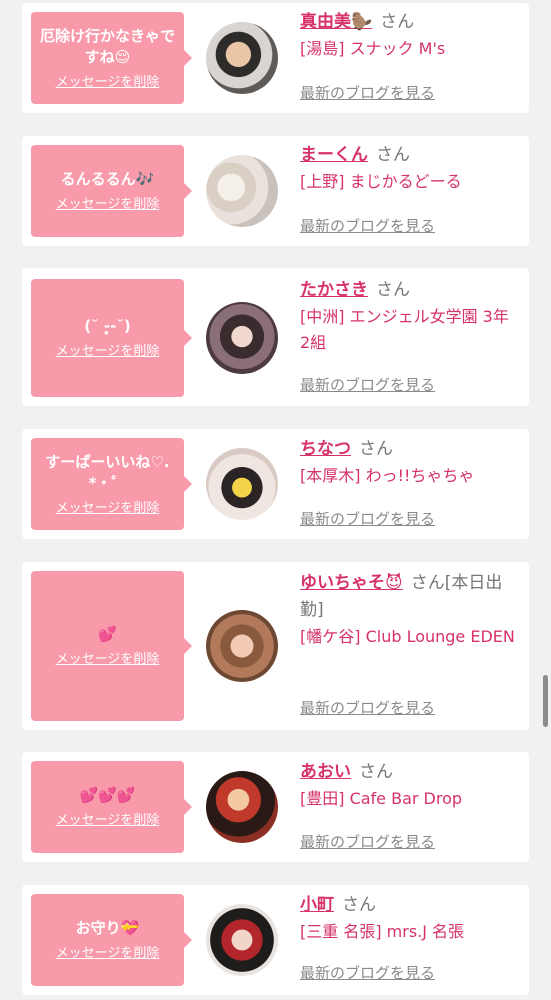 The image size is (551, 1000). I want to click on user-name-link: 真由美🦫, so click(336, 22).